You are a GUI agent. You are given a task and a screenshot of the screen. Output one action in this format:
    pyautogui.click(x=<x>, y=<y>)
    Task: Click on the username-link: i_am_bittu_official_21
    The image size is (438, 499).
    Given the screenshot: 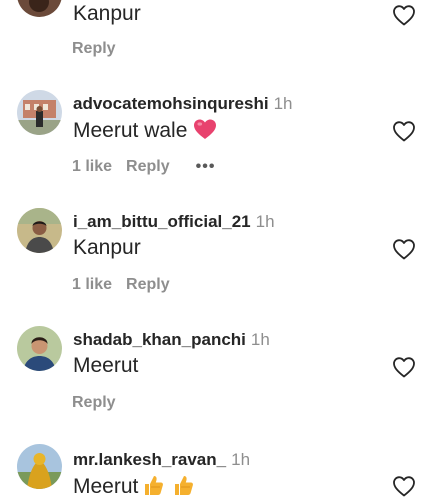 What is the action you would take?
    pyautogui.click(x=162, y=221)
    